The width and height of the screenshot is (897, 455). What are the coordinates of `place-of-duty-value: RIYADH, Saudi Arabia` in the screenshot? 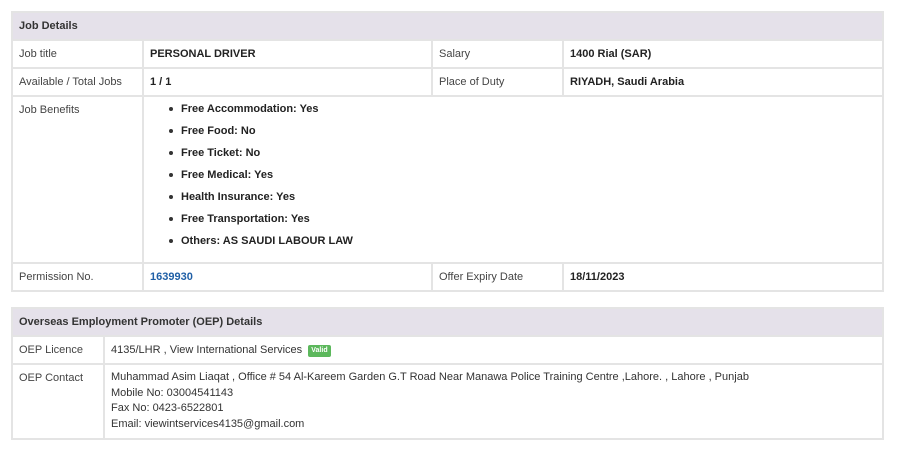 It's located at (723, 82).